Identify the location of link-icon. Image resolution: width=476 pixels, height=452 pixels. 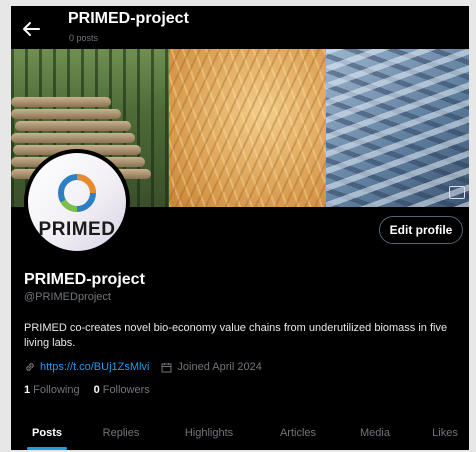
(30, 367).